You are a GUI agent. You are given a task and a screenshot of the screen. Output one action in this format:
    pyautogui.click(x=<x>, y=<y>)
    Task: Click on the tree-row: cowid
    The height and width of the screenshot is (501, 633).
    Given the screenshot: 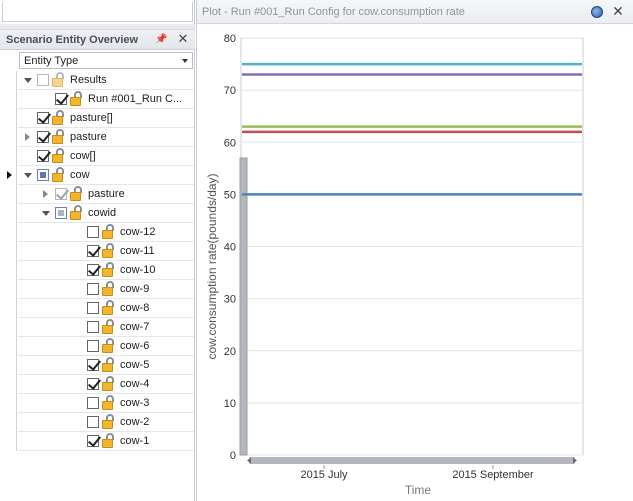 What is the action you would take?
    pyautogui.click(x=97, y=213)
    